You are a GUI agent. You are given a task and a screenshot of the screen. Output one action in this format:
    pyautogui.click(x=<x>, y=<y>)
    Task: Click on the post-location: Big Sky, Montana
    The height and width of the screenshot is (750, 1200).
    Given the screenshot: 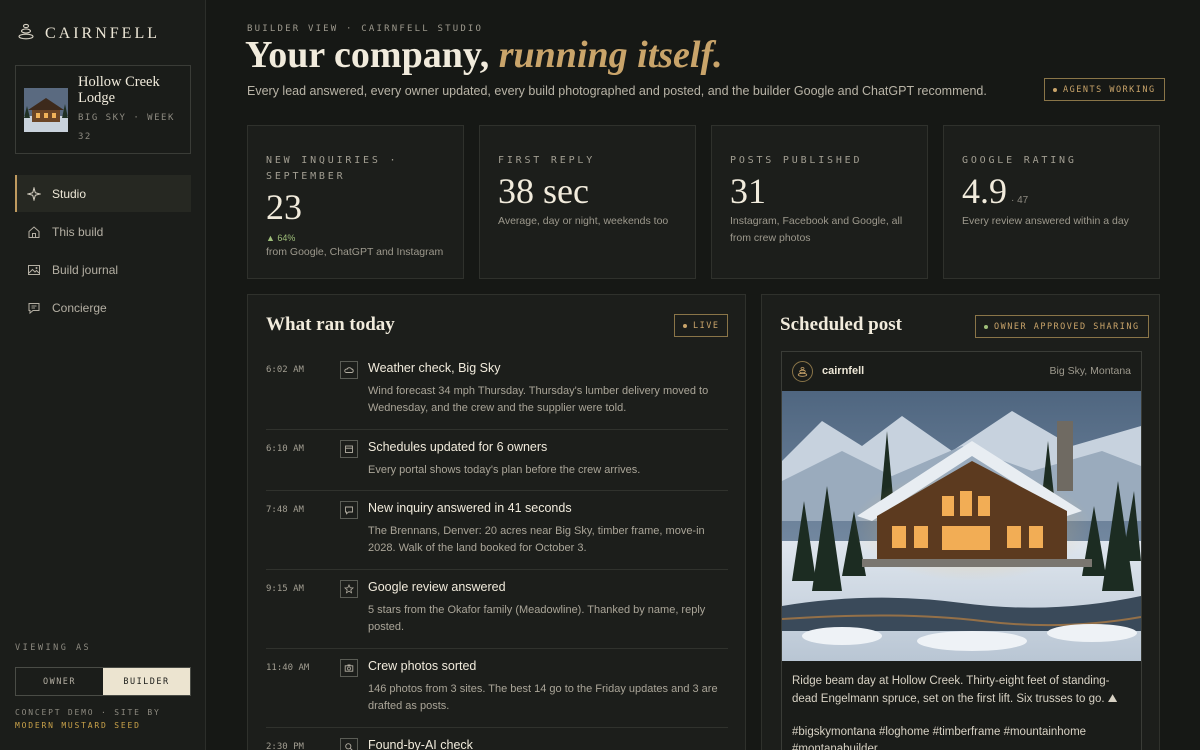 What is the action you would take?
    pyautogui.click(x=1090, y=371)
    